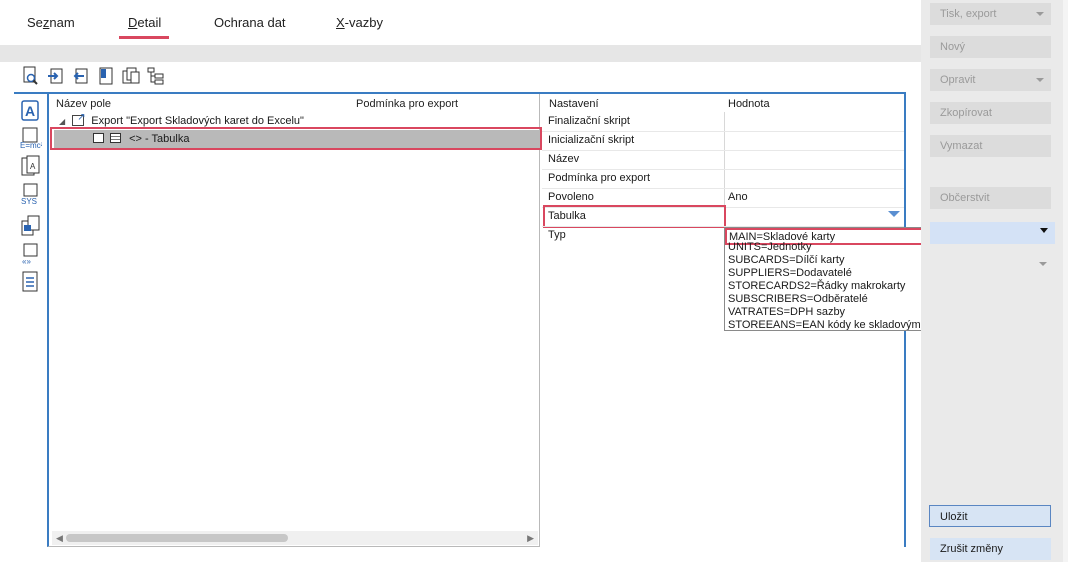  Describe the element at coordinates (591, 140) in the screenshot. I see `grid-row-name: Inicializační skript` at that location.